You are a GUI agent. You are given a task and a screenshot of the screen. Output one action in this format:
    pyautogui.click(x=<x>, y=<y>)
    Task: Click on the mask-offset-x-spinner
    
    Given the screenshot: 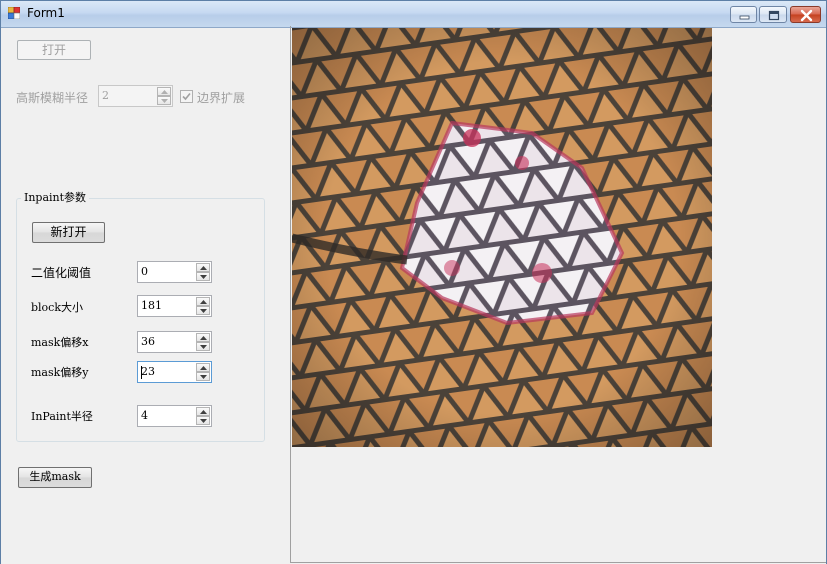 What is the action you would take?
    pyautogui.click(x=203, y=342)
    